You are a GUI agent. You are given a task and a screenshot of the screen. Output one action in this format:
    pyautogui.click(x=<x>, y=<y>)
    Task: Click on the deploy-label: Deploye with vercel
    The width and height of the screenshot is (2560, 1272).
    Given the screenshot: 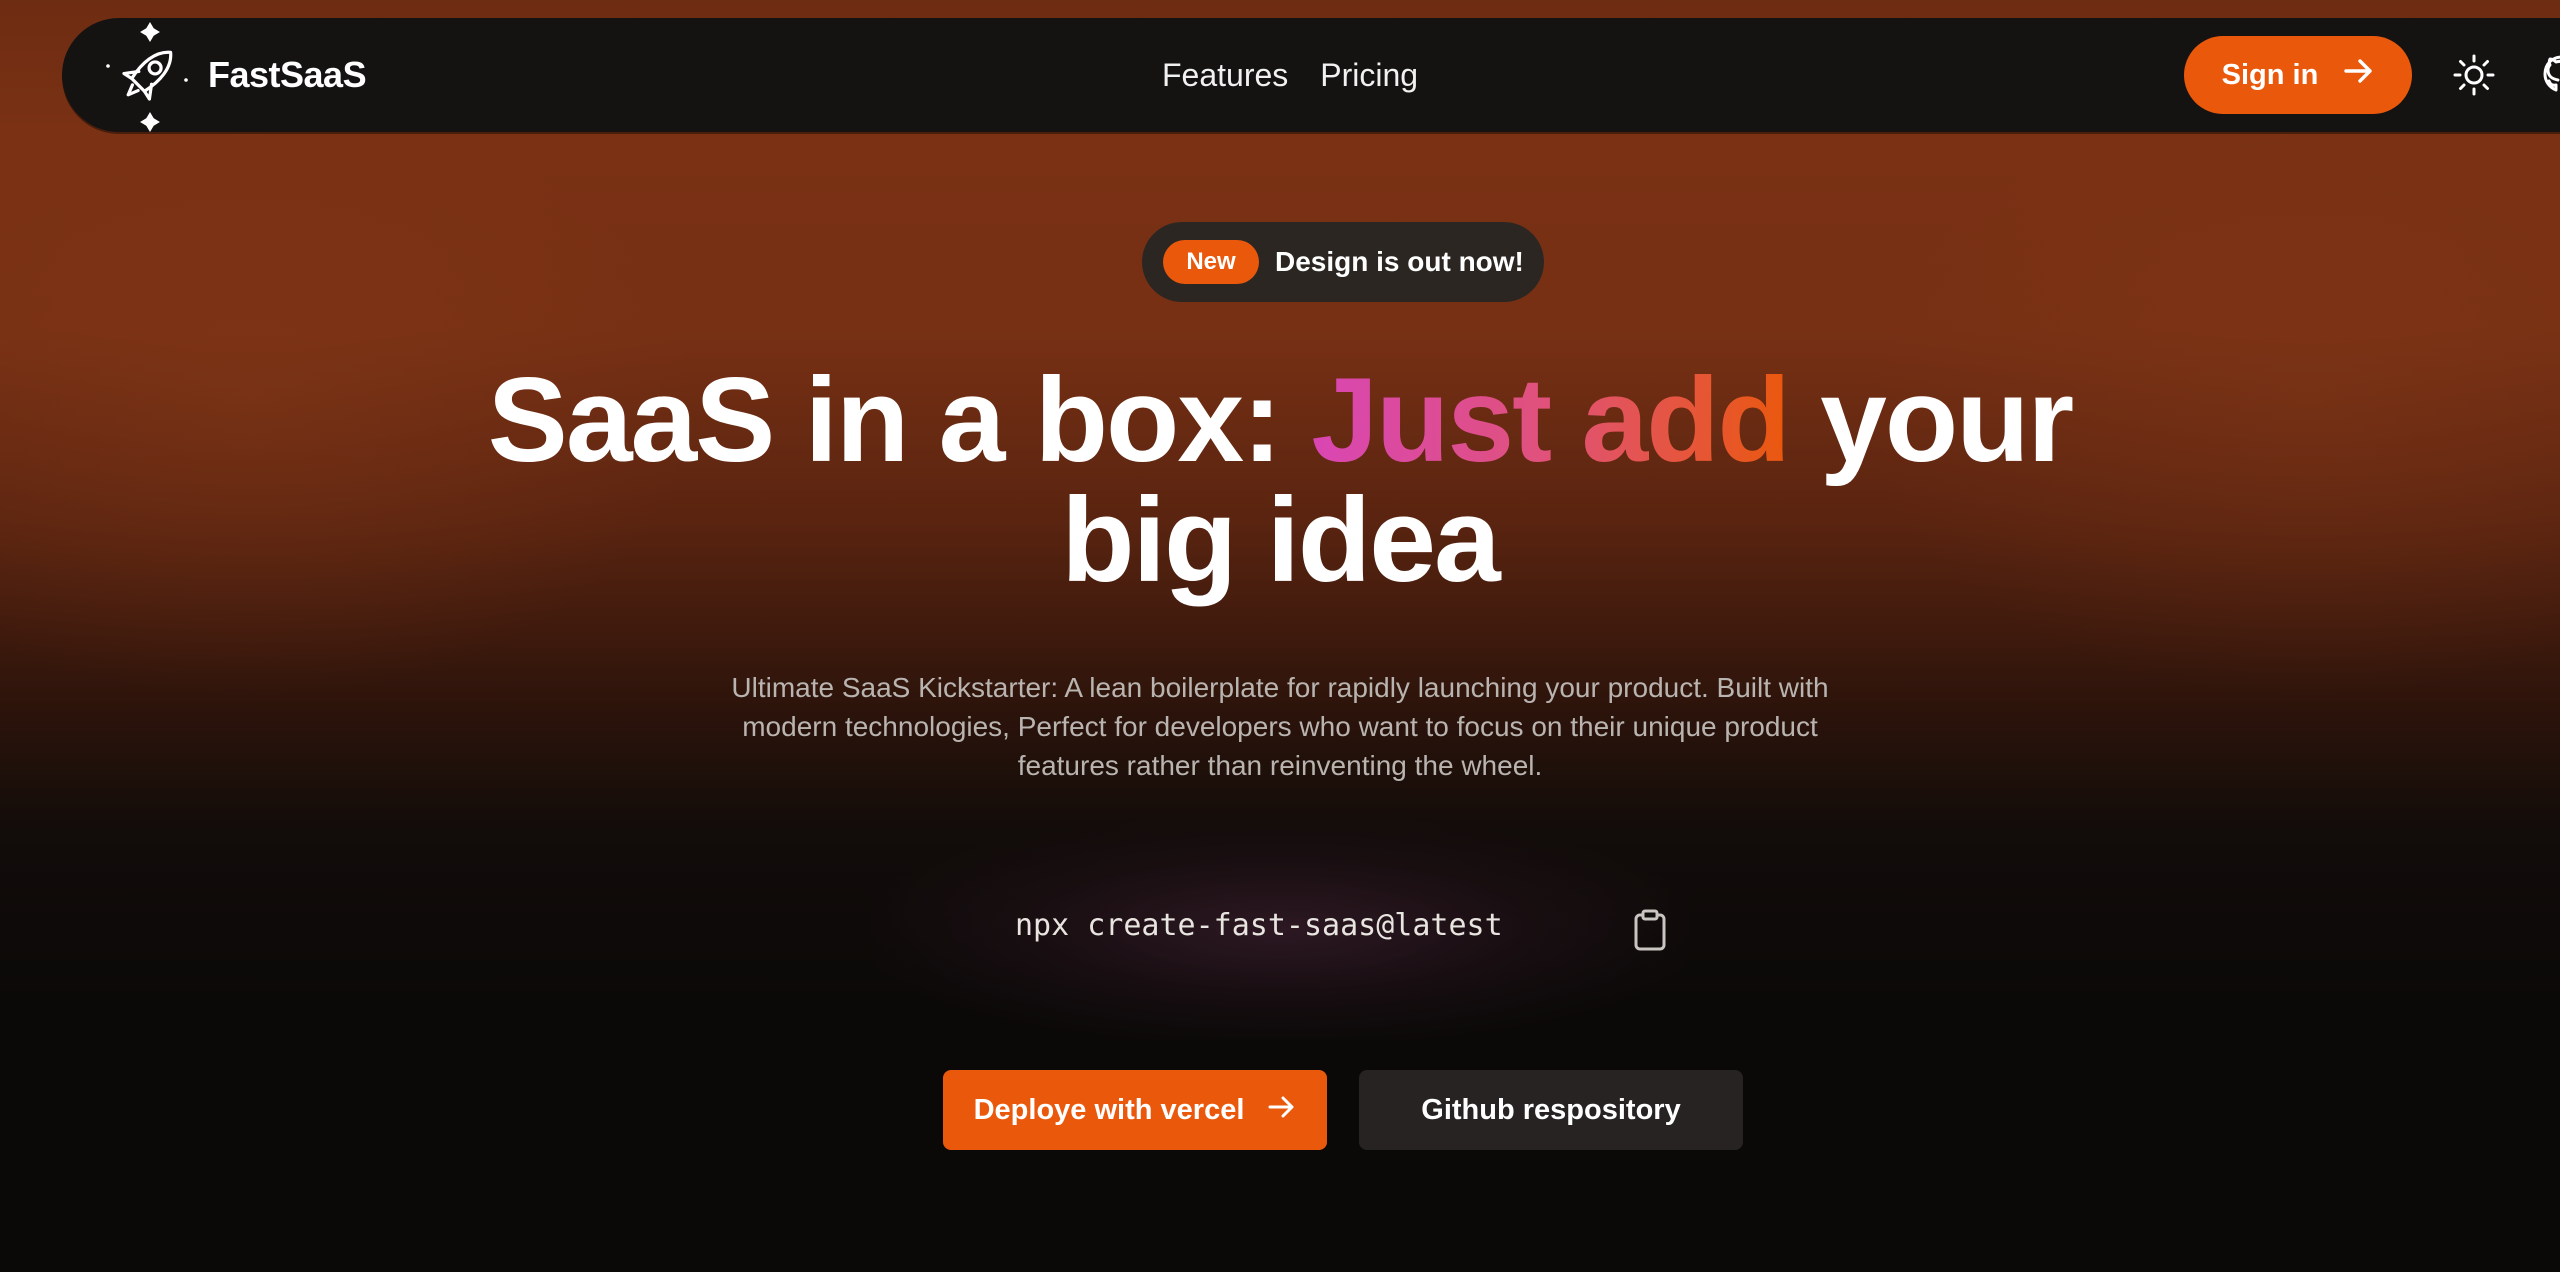 What is the action you would take?
    pyautogui.click(x=1109, y=1109)
    